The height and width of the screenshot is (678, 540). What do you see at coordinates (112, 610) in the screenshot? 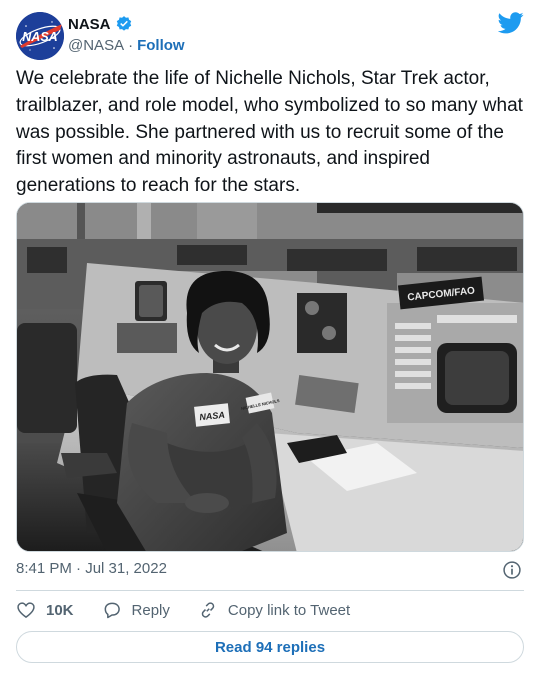
I see `reply-bubble-icon` at bounding box center [112, 610].